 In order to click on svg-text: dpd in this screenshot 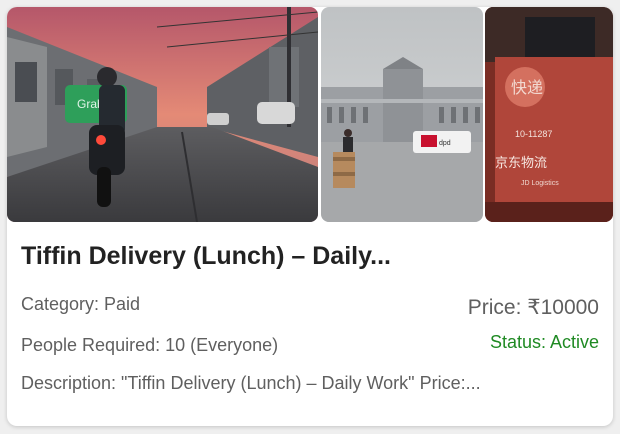, I will do `click(445, 143)`.